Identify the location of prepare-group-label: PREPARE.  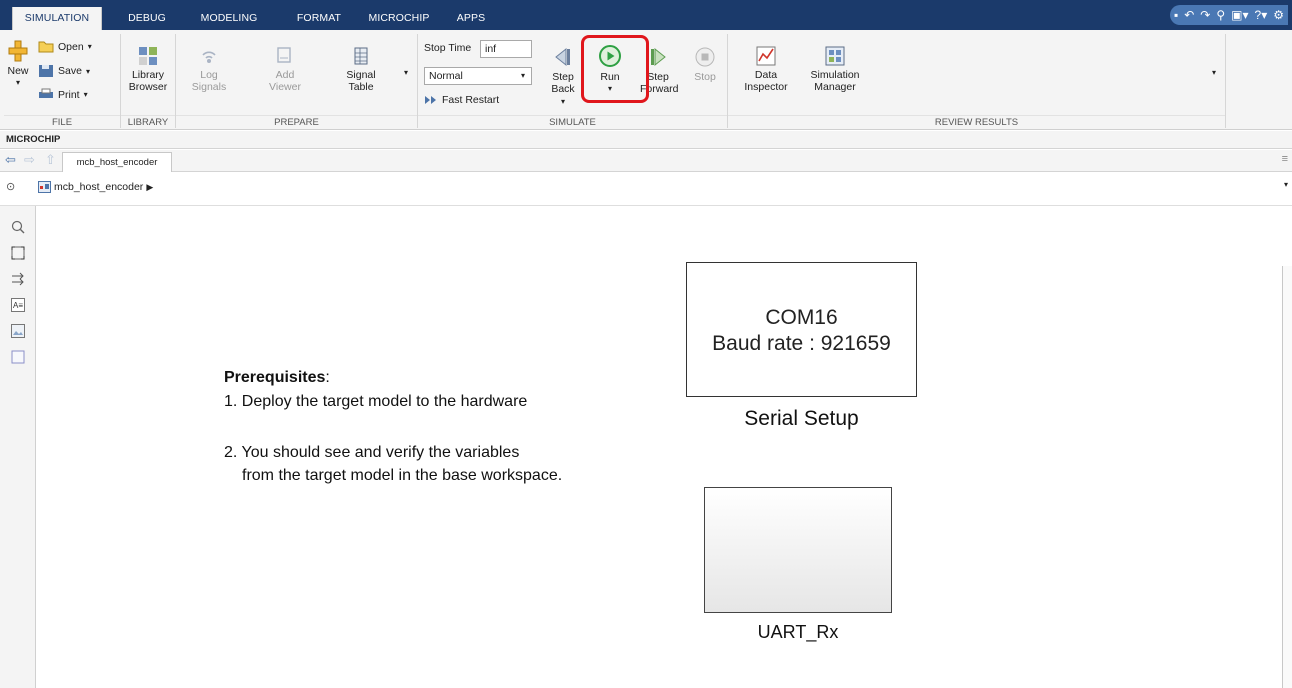
(296, 121).